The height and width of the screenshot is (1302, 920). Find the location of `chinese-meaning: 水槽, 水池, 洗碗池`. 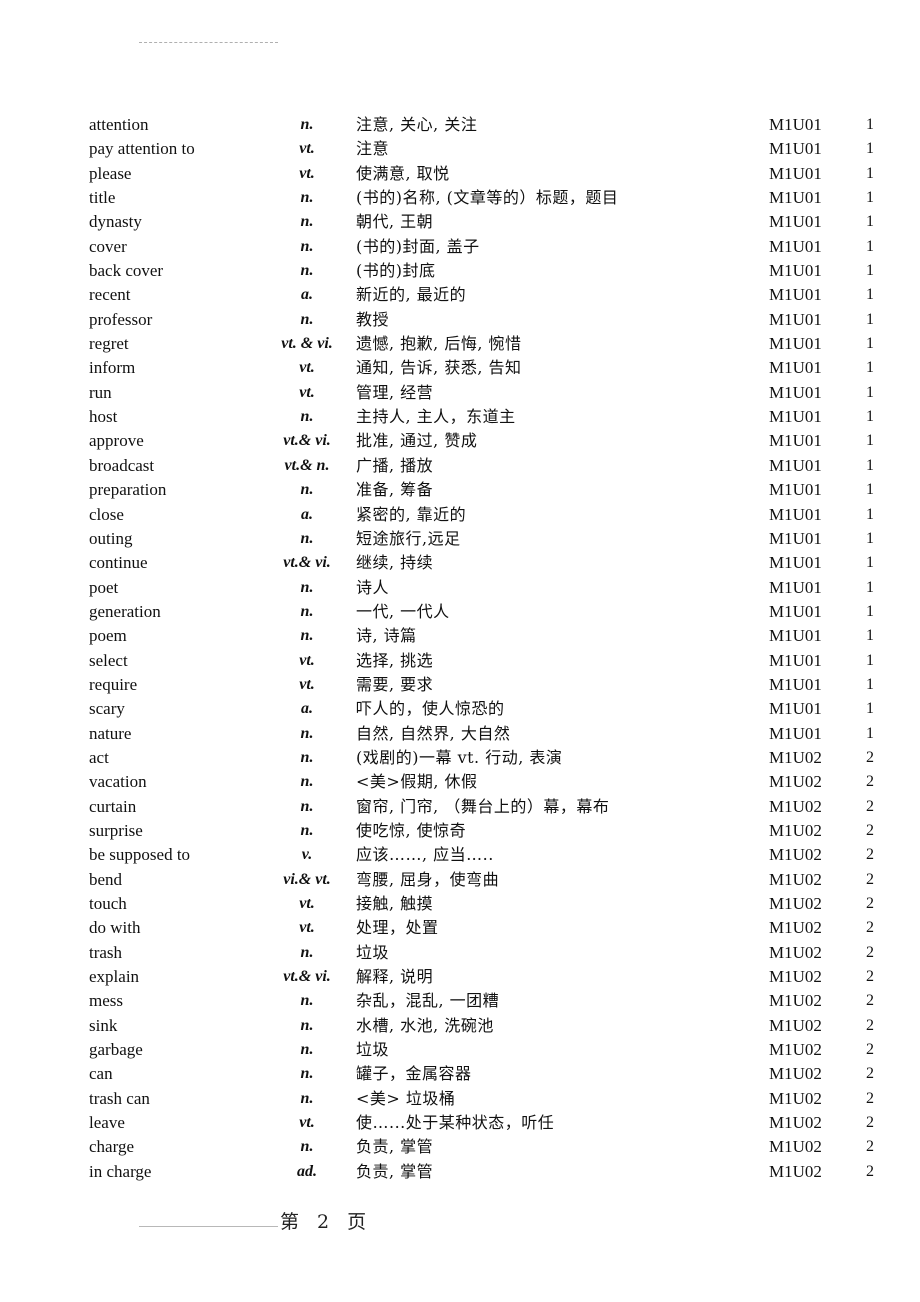

chinese-meaning: 水槽, 水池, 洗碗池 is located at coordinates (425, 1025).